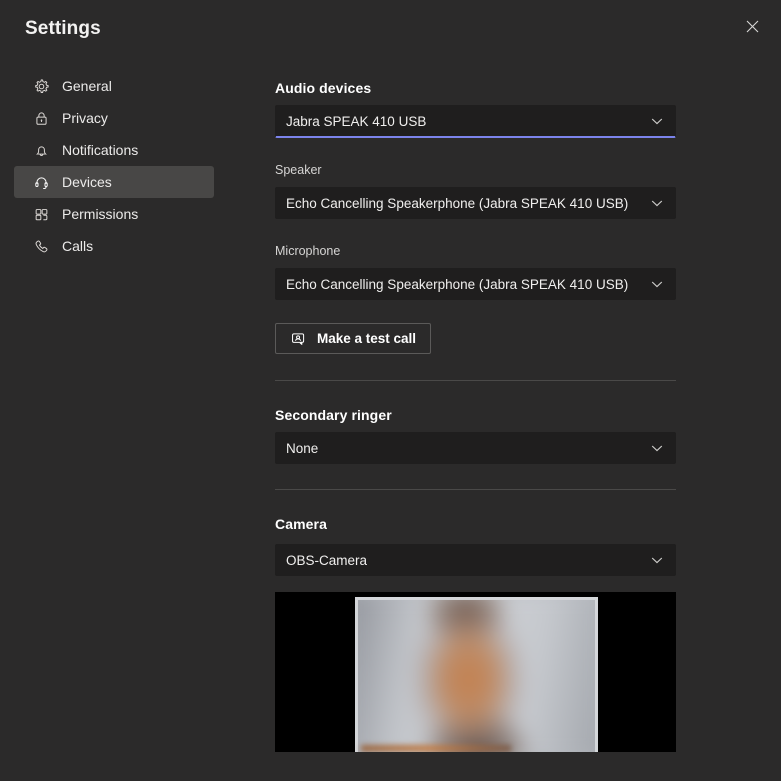  What do you see at coordinates (85, 118) in the screenshot?
I see `sidebar-item-label: Privacy` at bounding box center [85, 118].